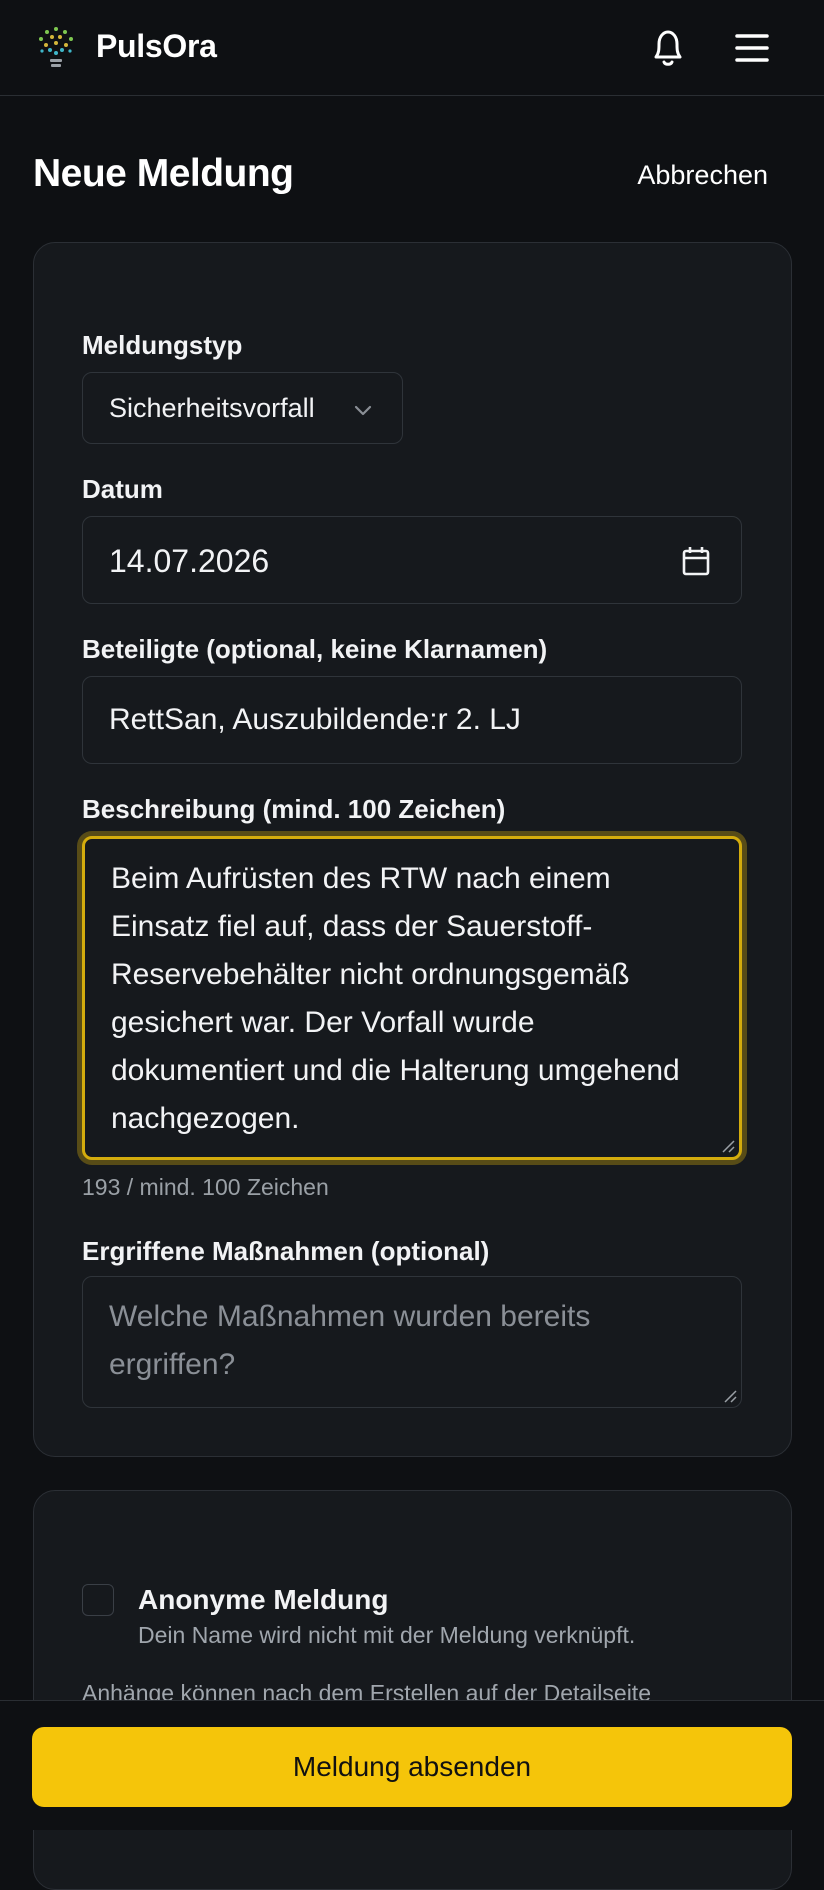 The width and height of the screenshot is (824, 1890). Describe the element at coordinates (696, 561) in the screenshot. I see `calendar-icon` at that location.